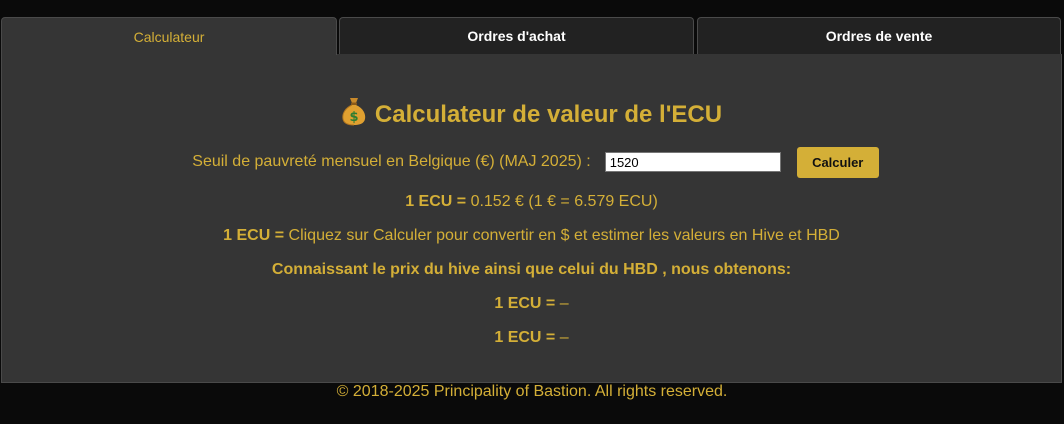  I want to click on ecu-eur-value: 0.152 € (1 € = 6.579 ECU), so click(564, 201).